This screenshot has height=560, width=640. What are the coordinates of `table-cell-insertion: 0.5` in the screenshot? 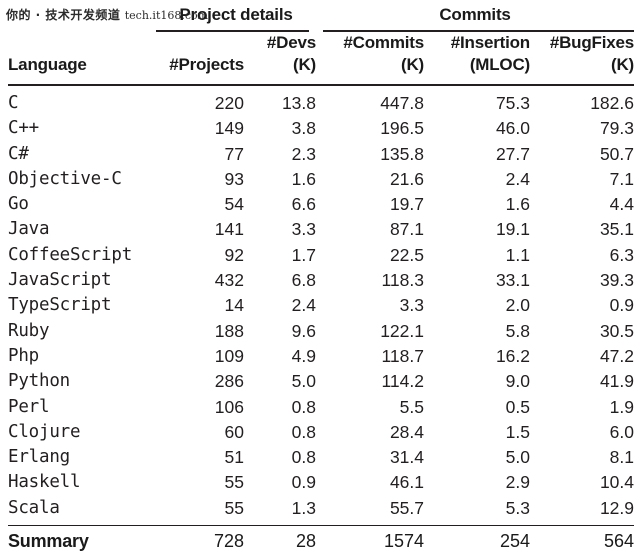 It's located at (517, 406).